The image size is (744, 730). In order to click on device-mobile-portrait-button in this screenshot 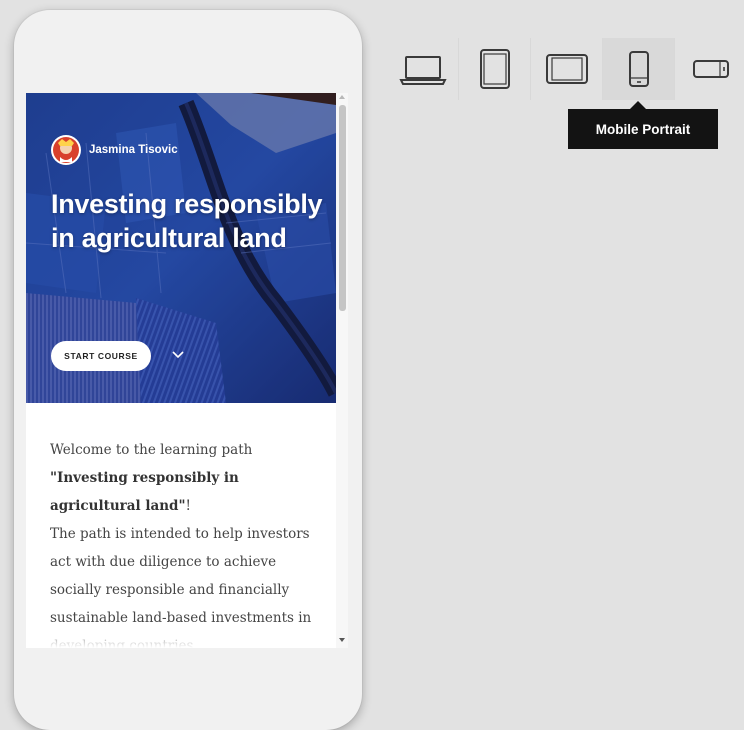, I will do `click(639, 69)`.